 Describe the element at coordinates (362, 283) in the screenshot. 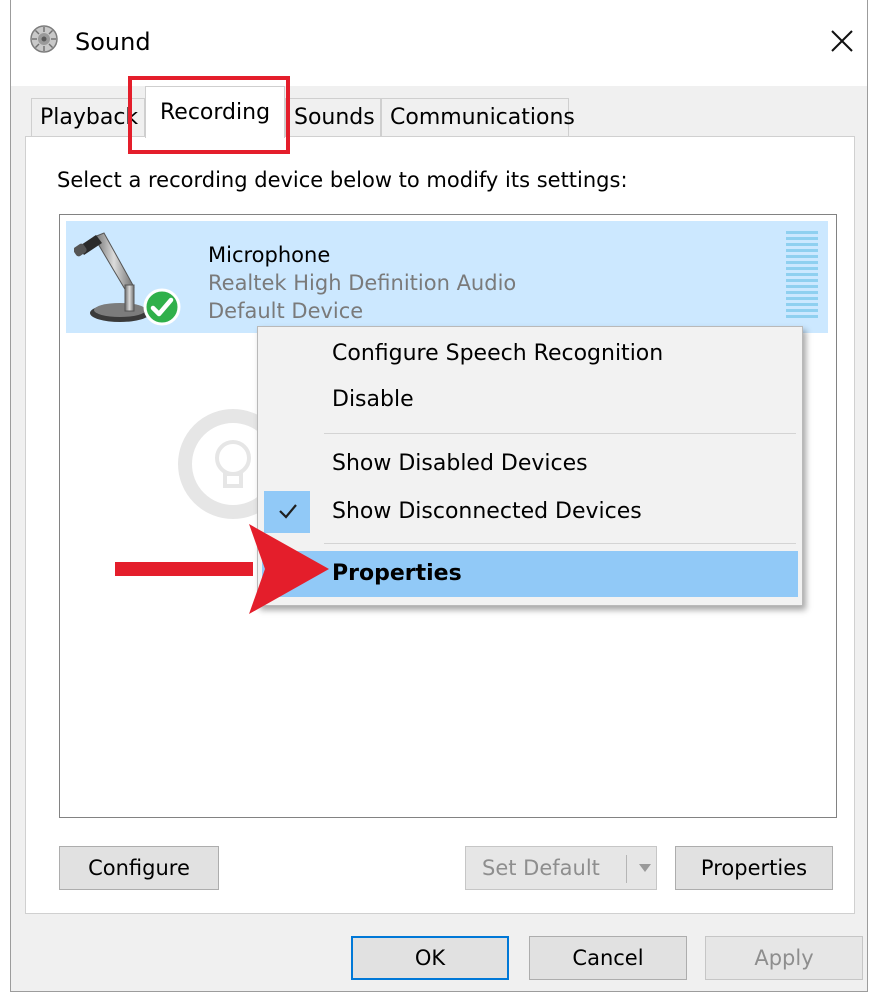

I see `device-driver: Realtek High Definition Audio` at that location.